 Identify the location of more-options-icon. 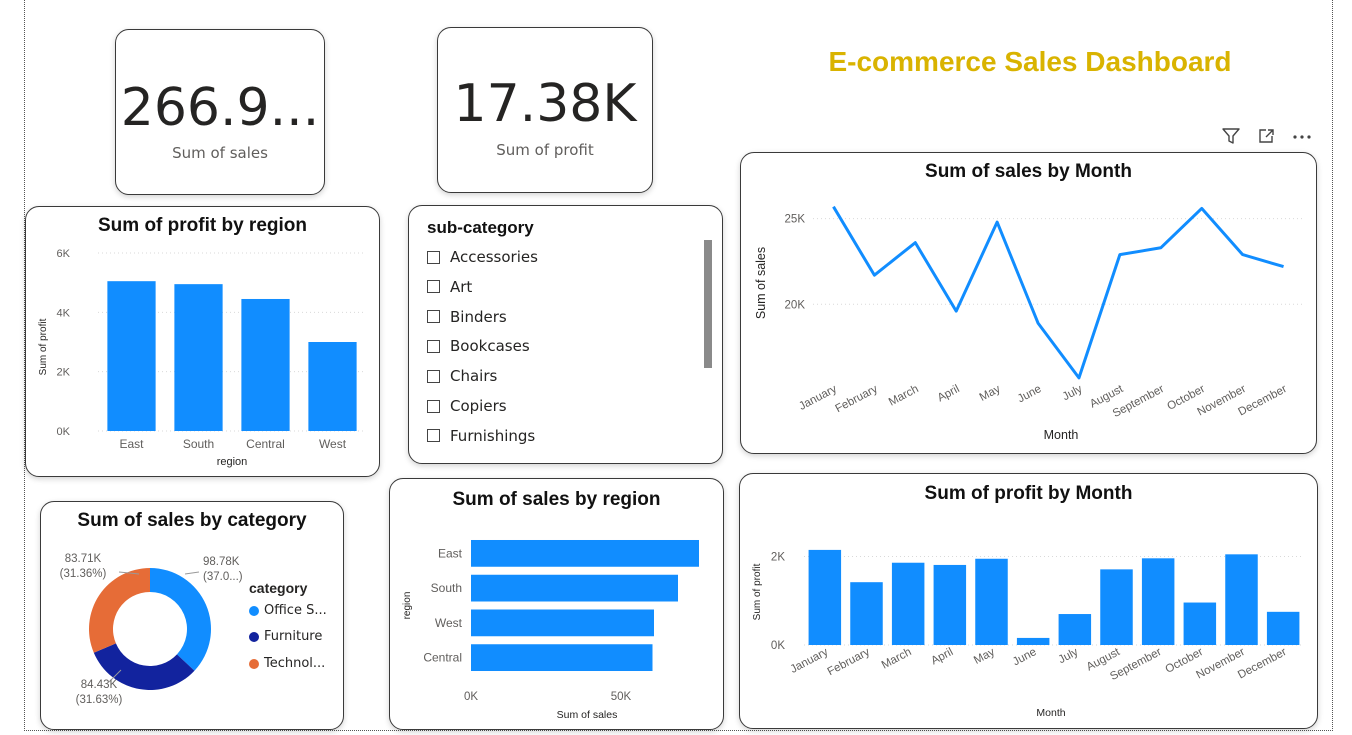
(1302, 137).